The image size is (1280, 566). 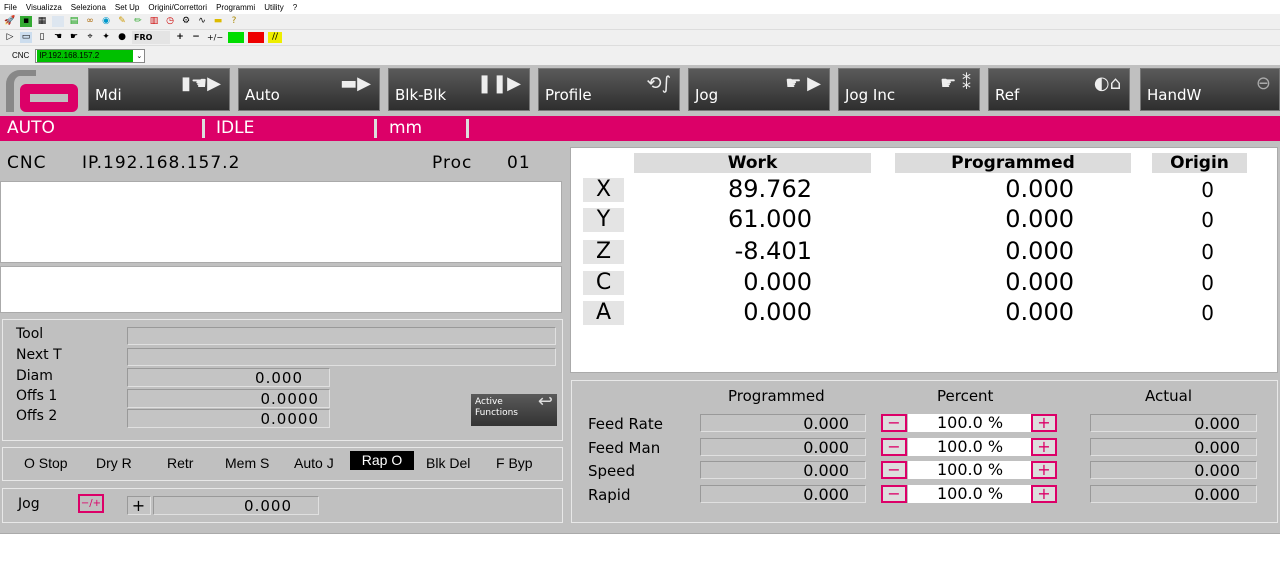 I want to click on jog-value-field: 0.000, so click(x=236, y=505).